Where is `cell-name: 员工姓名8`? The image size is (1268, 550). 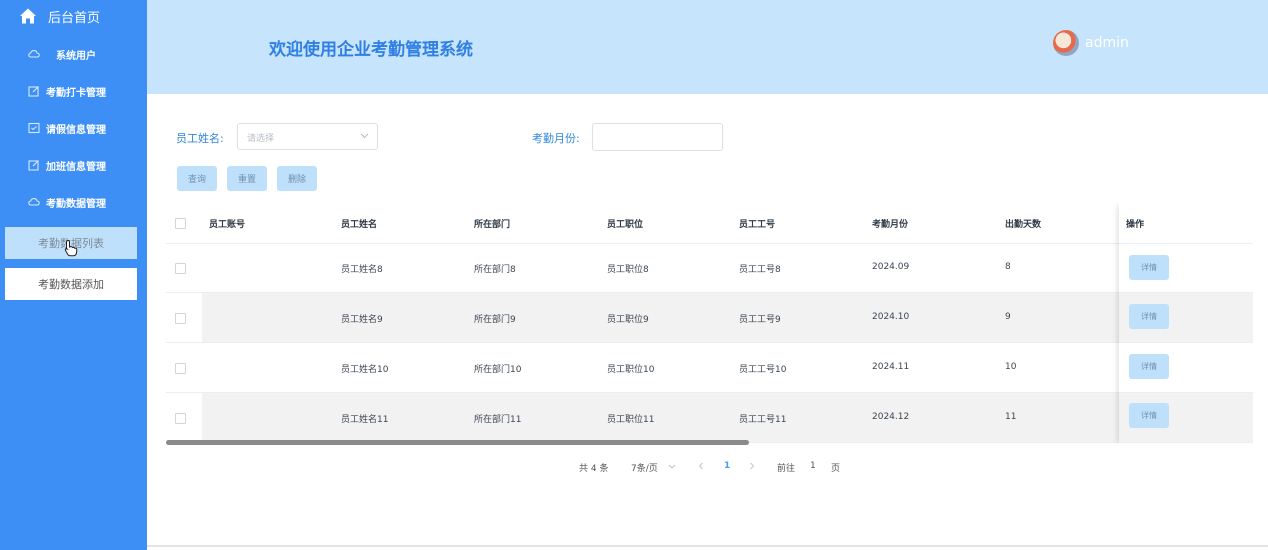 cell-name: 员工姓名8 is located at coordinates (362, 270).